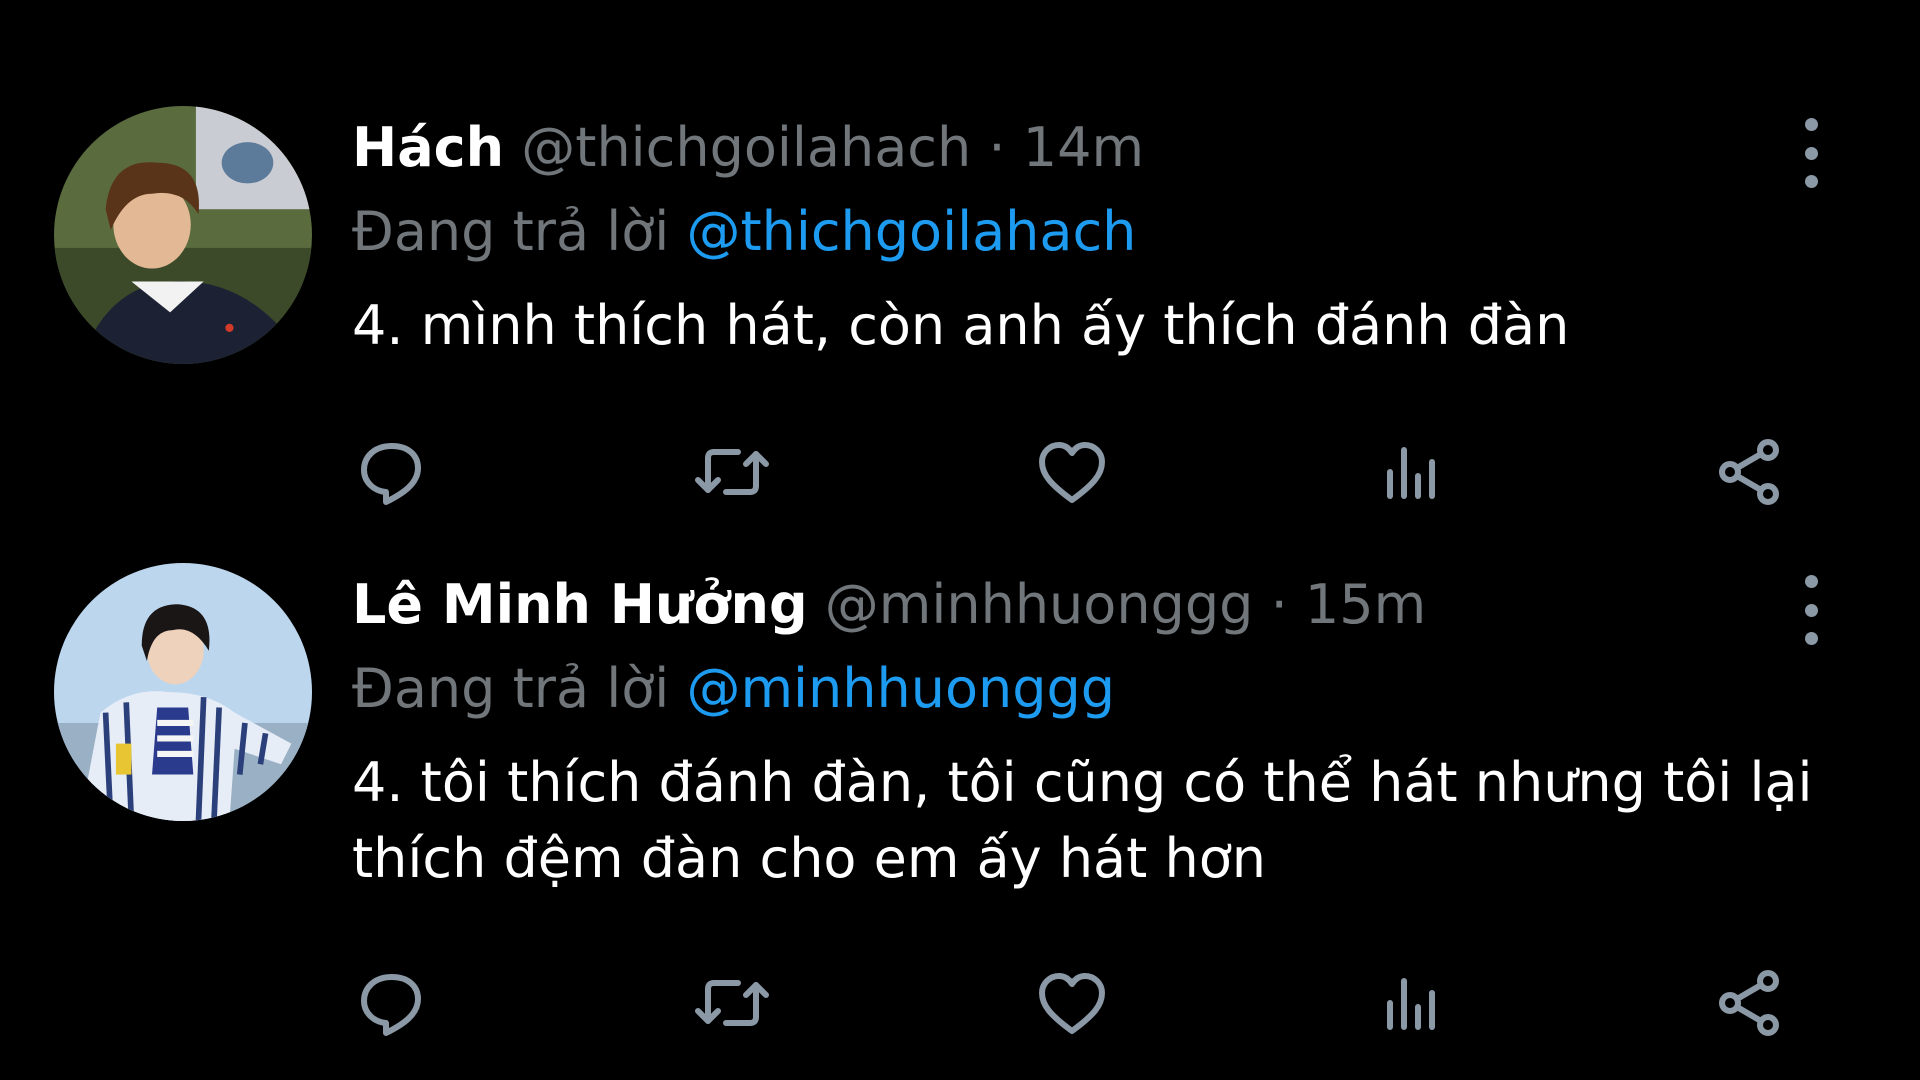  Describe the element at coordinates (580, 604) in the screenshot. I see `display-name: Lê Minh Hưởng` at that location.